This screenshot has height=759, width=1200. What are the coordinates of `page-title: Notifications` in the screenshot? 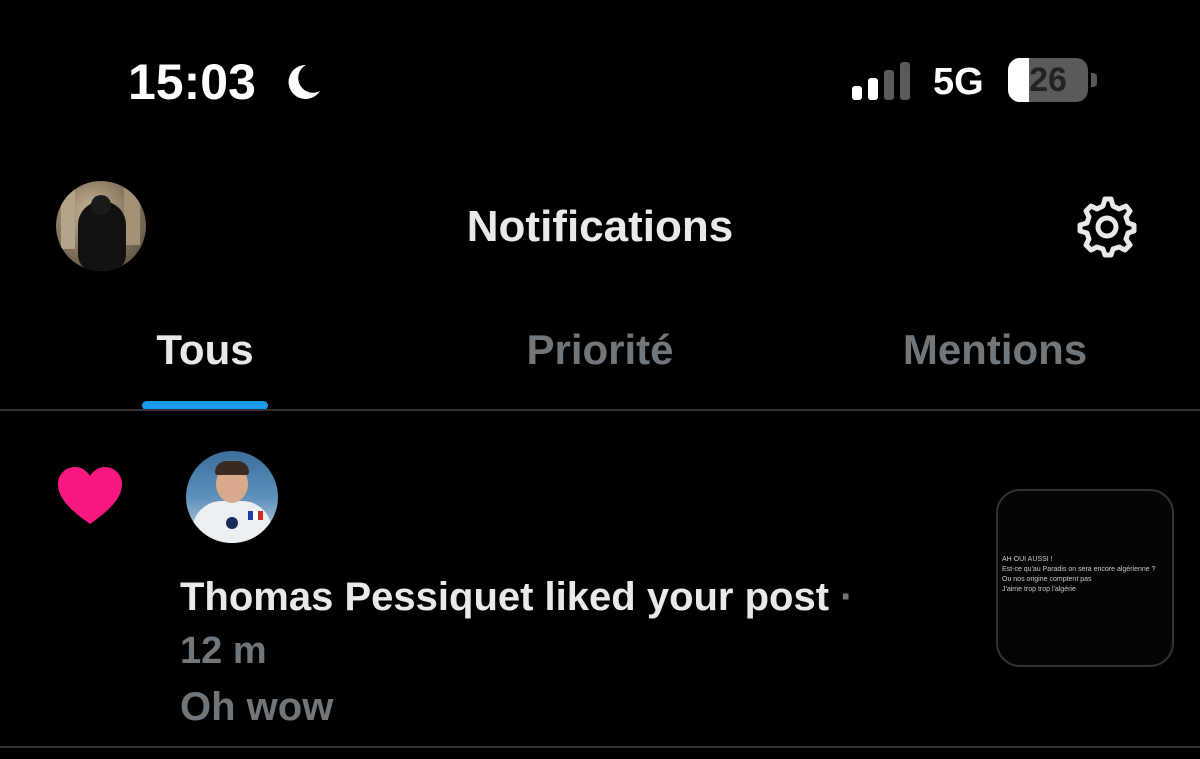 It's located at (600, 226).